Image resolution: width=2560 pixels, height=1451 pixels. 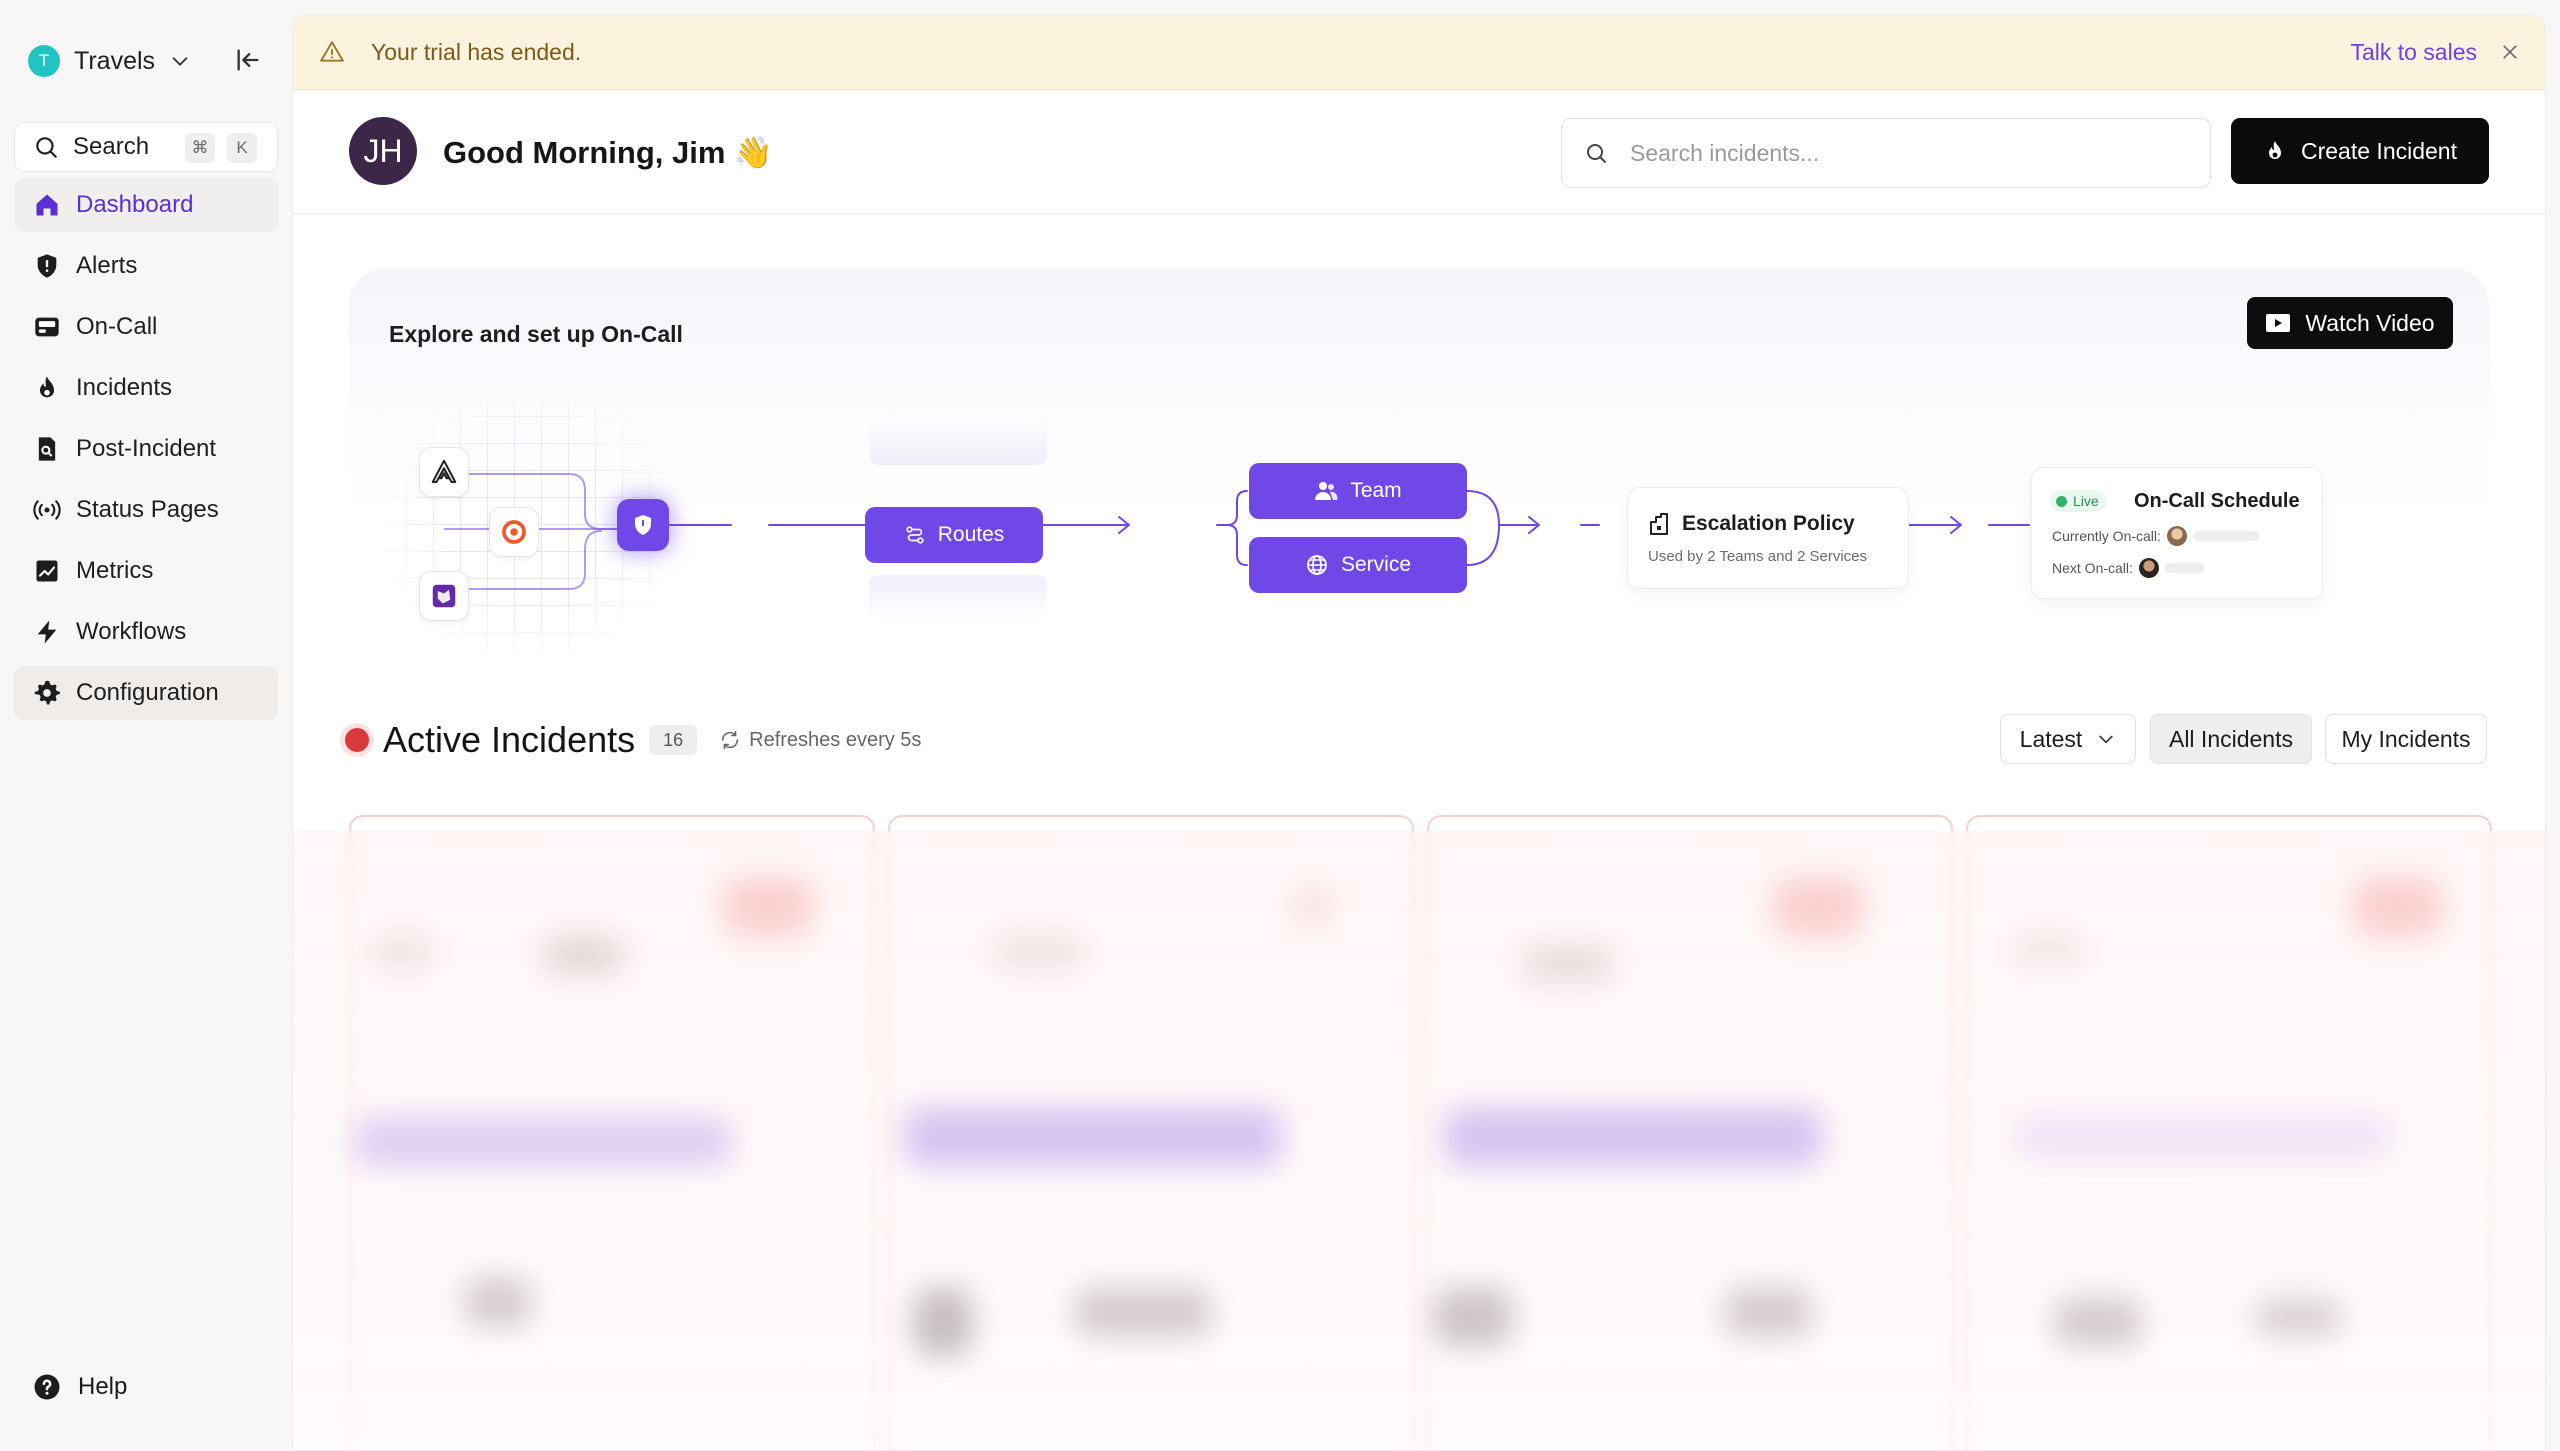 What do you see at coordinates (111, 146) in the screenshot?
I see `sidebar-search-label: Search` at bounding box center [111, 146].